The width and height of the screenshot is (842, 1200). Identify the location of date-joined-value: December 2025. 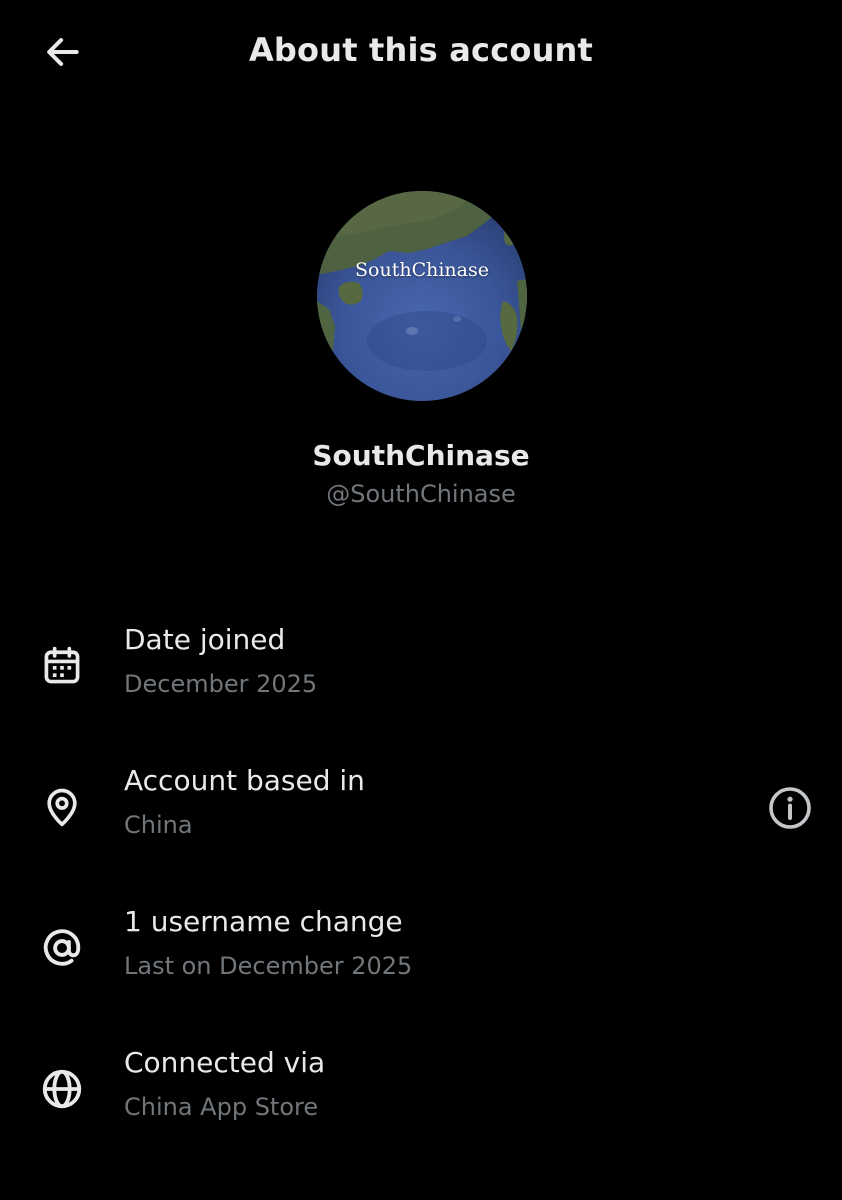
(221, 684).